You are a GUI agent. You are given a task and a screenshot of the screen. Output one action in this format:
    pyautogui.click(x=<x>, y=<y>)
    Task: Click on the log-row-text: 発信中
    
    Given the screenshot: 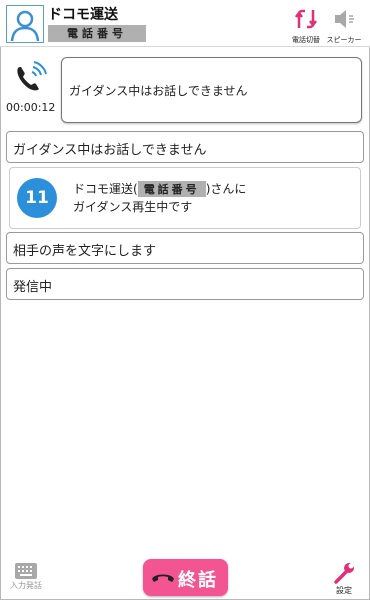 What is the action you would take?
    pyautogui.click(x=33, y=287)
    